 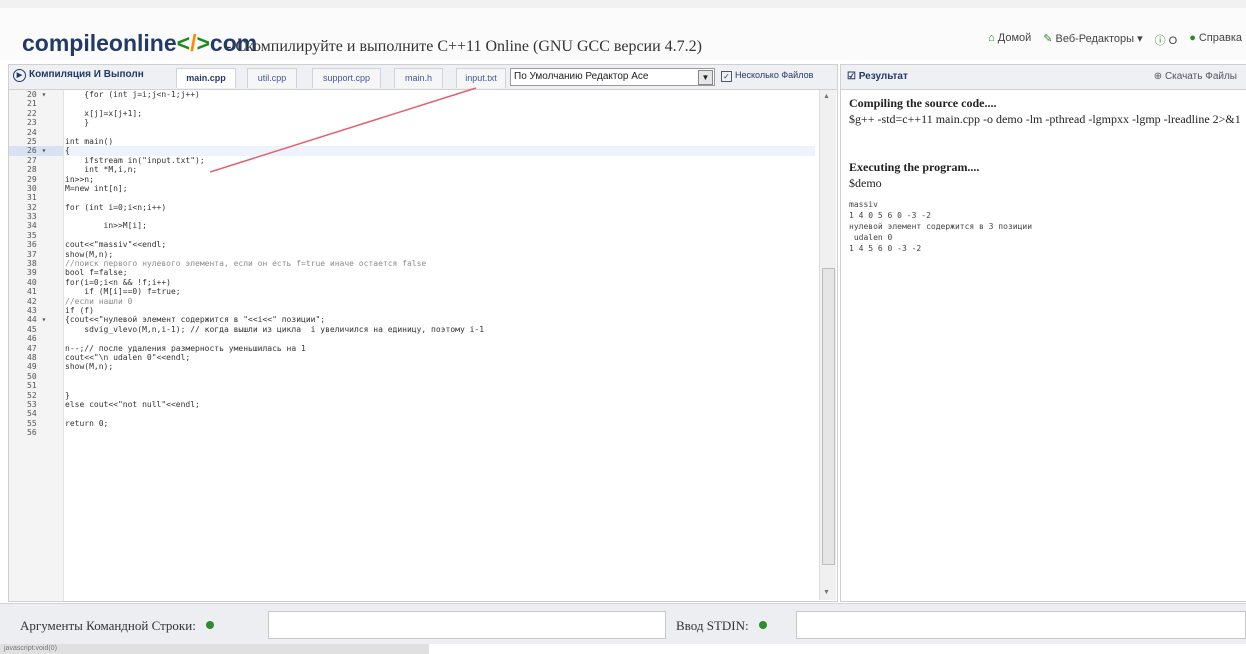 I want to click on stdin-input, so click(x=1021, y=625).